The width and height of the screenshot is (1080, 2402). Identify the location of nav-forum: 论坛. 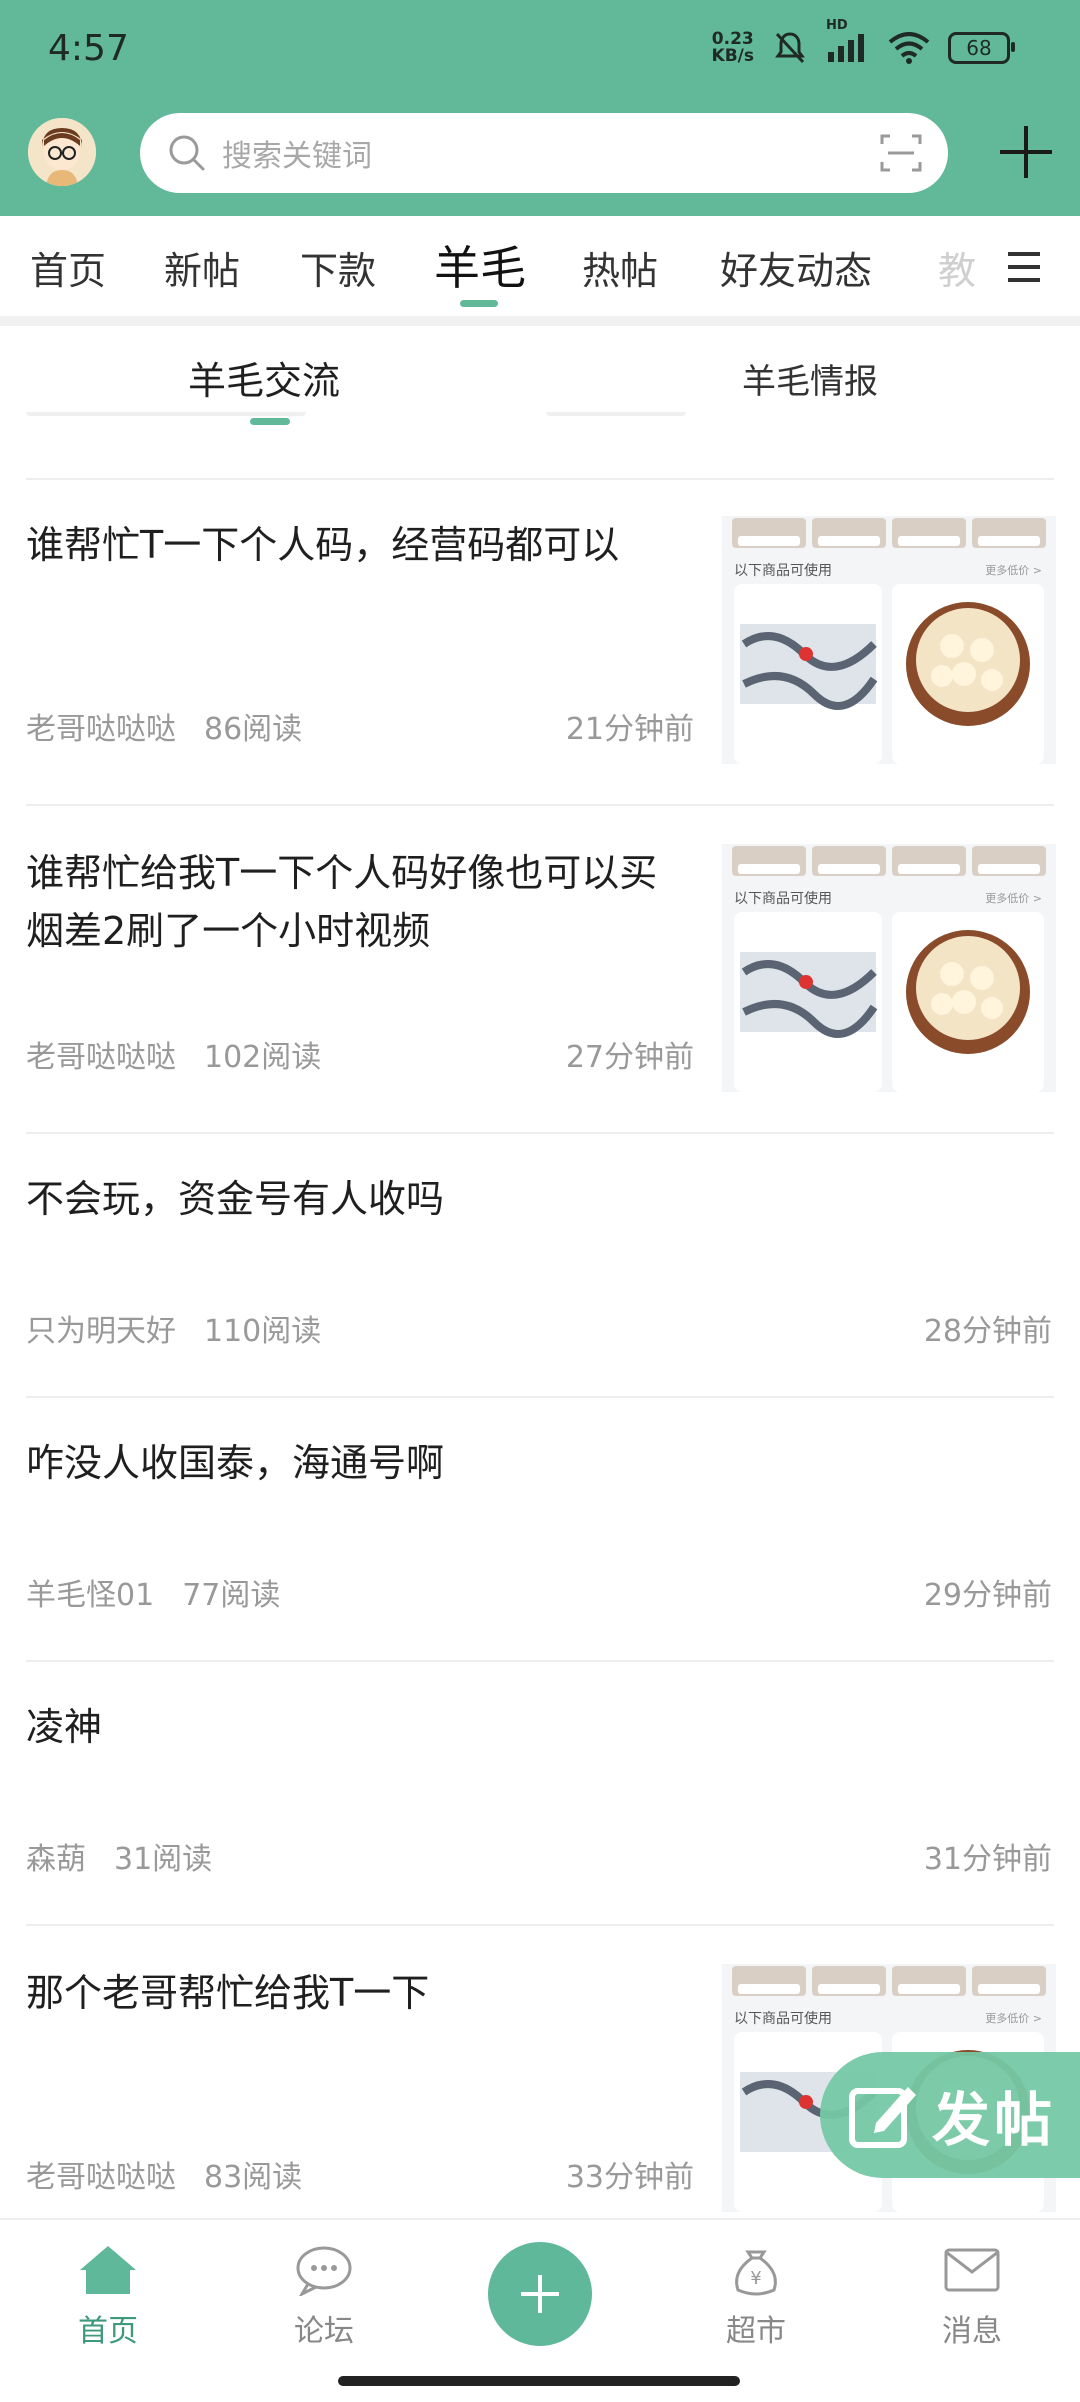
(324, 2297).